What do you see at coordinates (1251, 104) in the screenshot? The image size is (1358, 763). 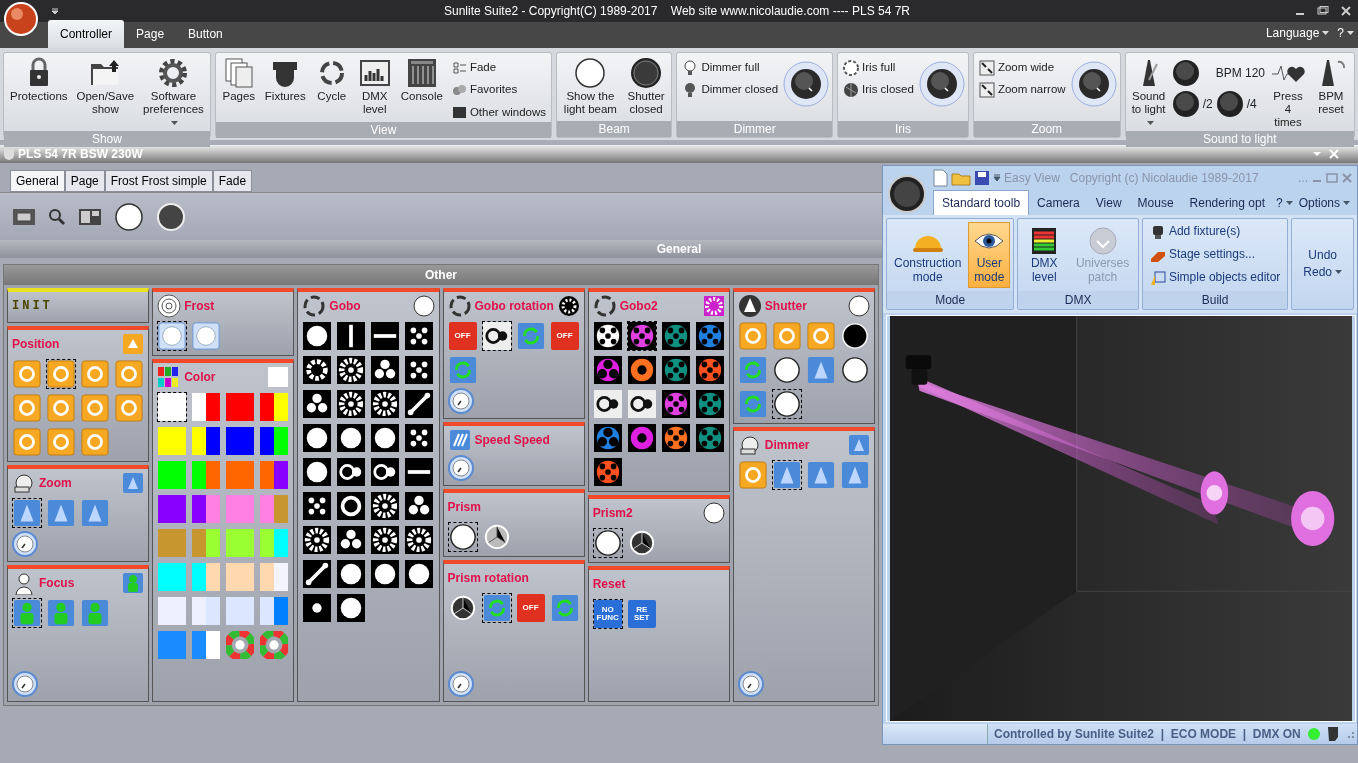 I see `divider-label: /4` at bounding box center [1251, 104].